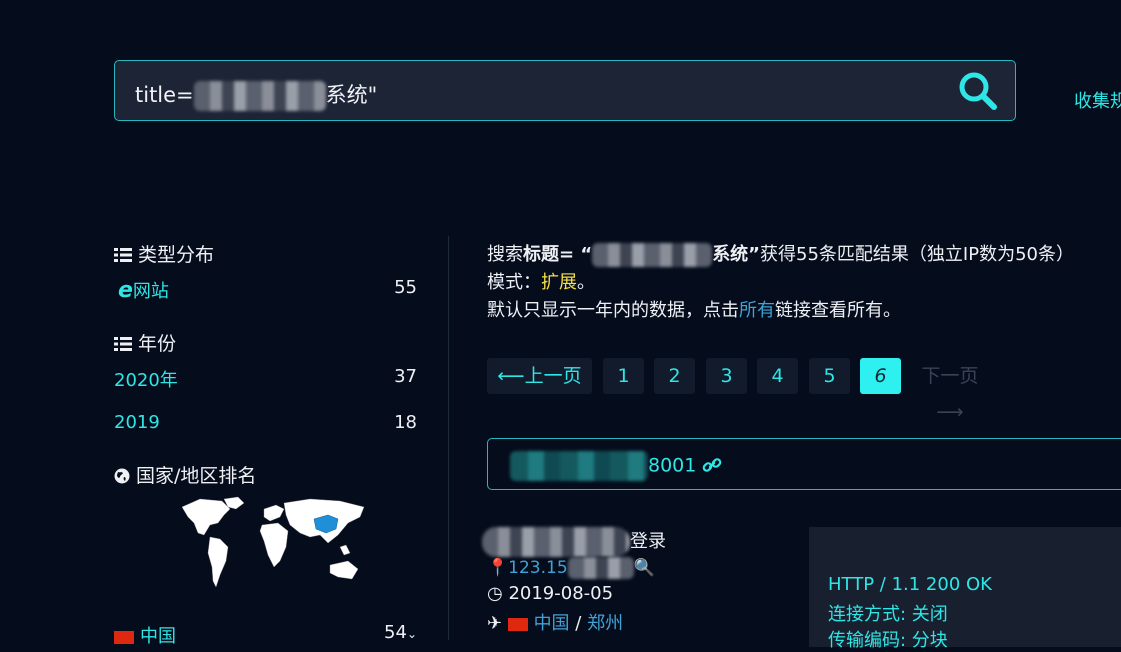 The image size is (1121, 652). I want to click on page-6-button: 6, so click(880, 376).